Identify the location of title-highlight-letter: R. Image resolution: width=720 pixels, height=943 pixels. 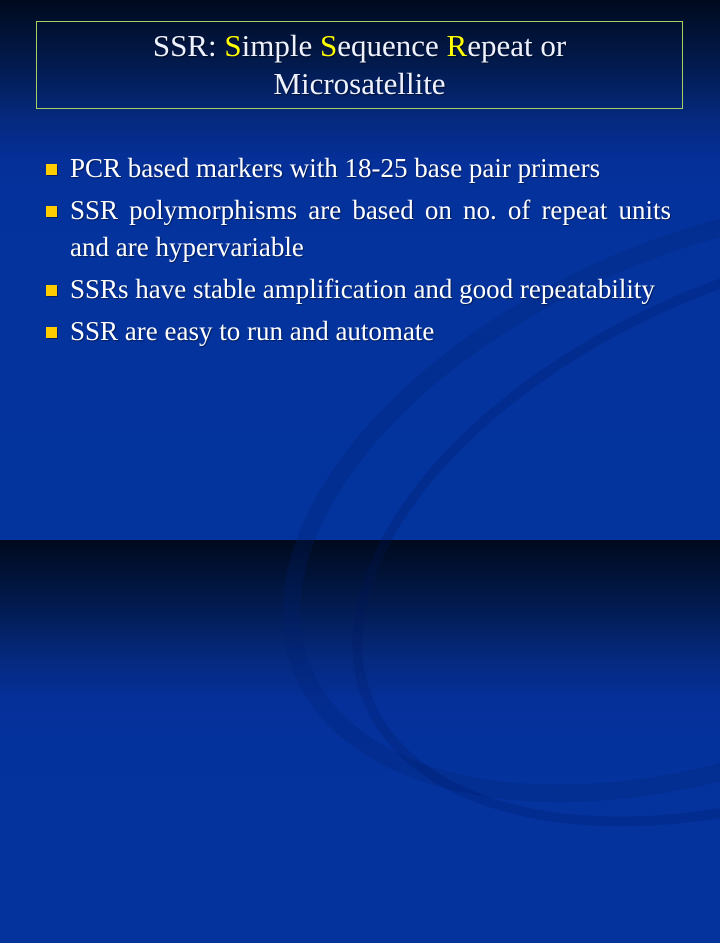
(457, 45).